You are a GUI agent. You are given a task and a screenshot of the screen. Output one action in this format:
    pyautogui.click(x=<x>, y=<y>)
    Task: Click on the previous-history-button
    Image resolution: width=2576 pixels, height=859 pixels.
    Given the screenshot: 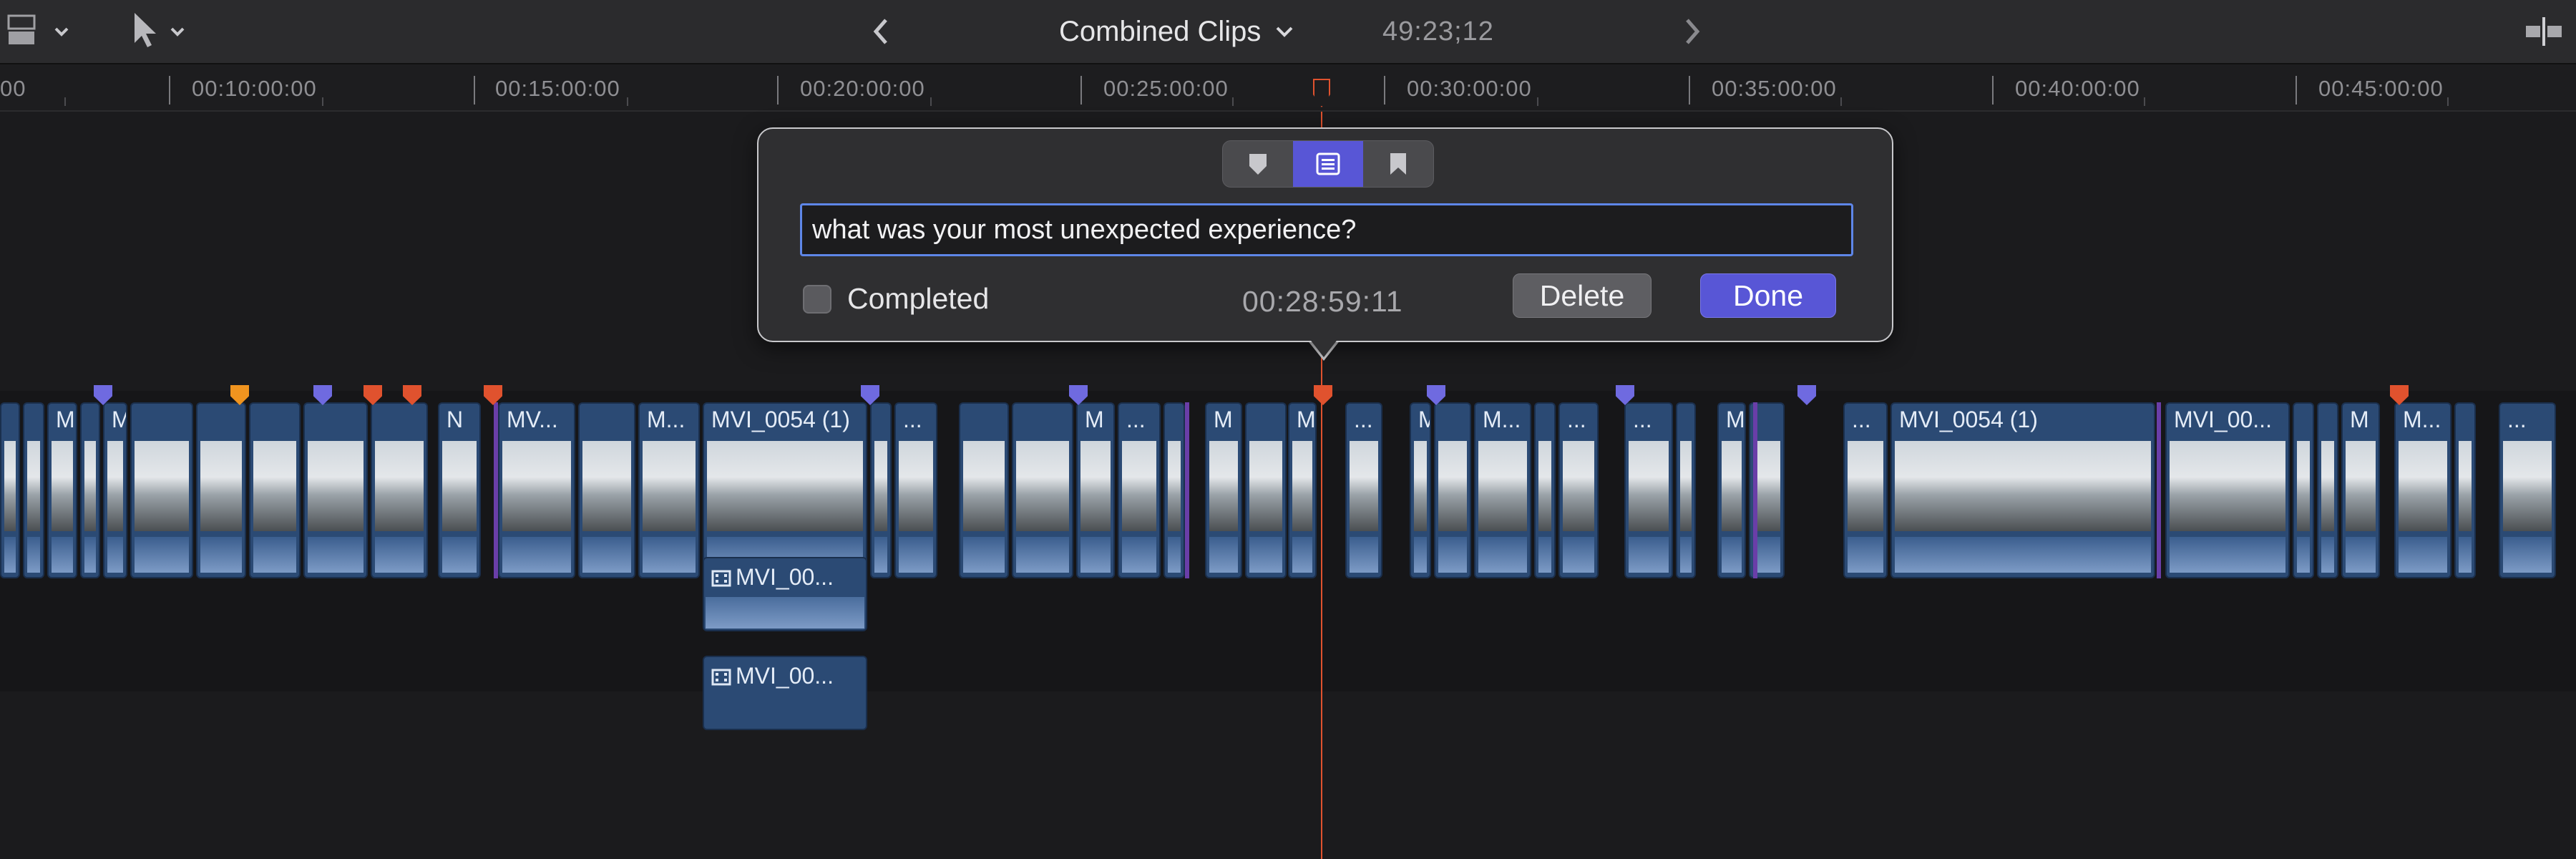 What is the action you would take?
    pyautogui.click(x=881, y=31)
    